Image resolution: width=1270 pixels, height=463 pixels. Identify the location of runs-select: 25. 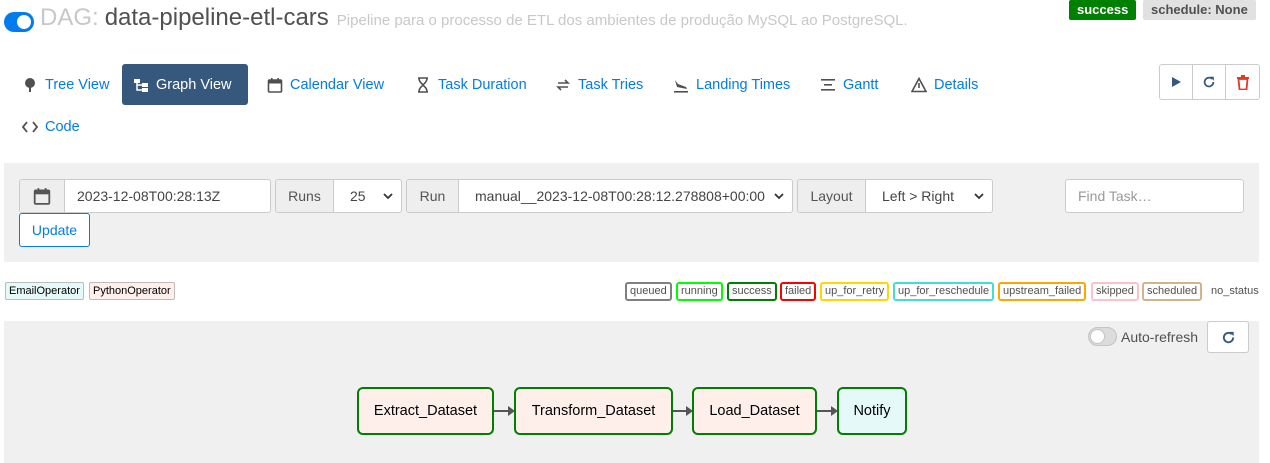
(367, 196).